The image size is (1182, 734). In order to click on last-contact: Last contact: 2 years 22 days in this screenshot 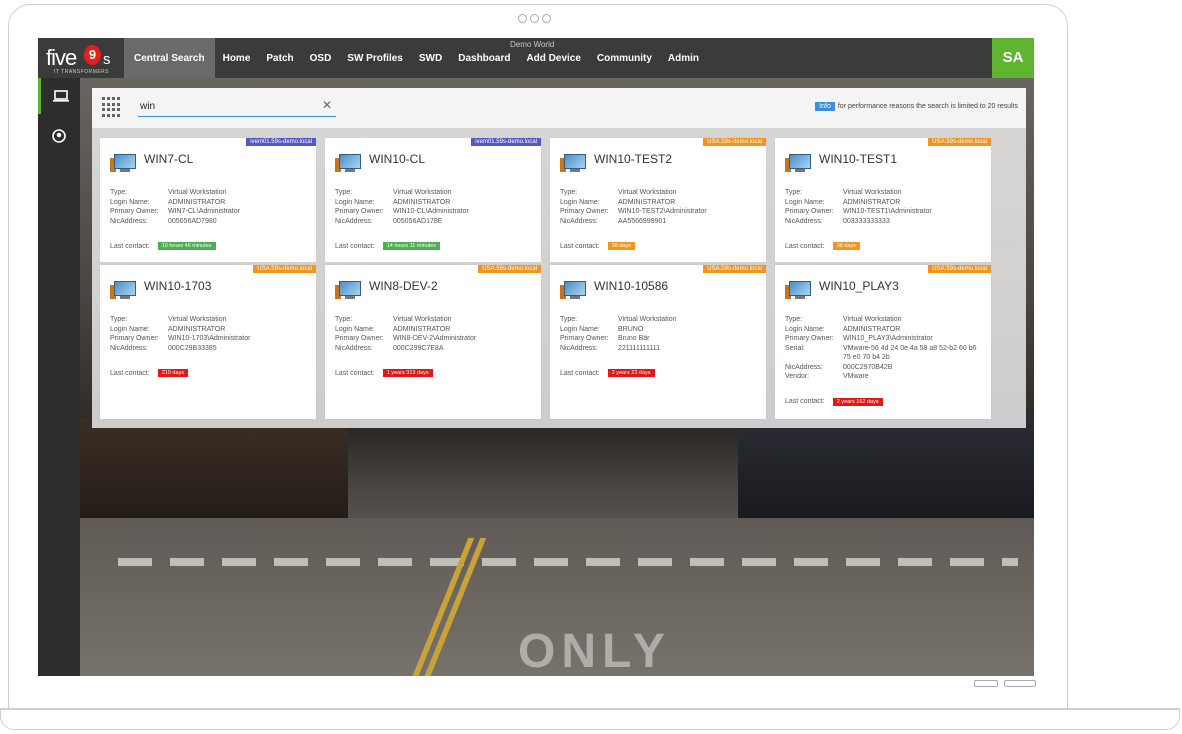, I will do `click(607, 373)`.